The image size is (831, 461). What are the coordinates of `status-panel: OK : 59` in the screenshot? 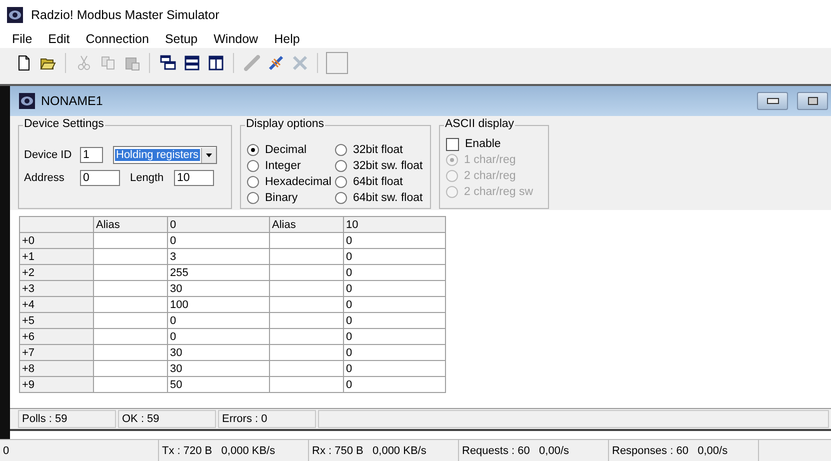 It's located at (167, 419).